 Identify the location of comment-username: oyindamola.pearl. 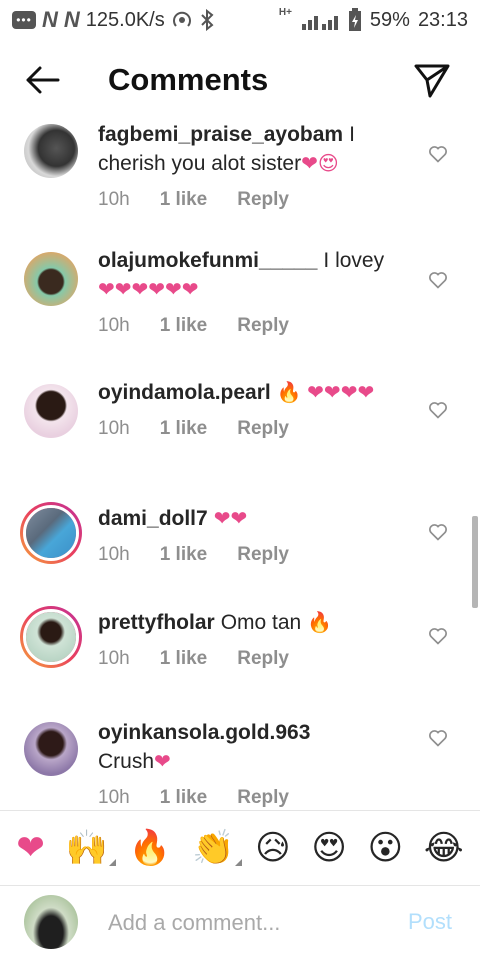
(184, 392).